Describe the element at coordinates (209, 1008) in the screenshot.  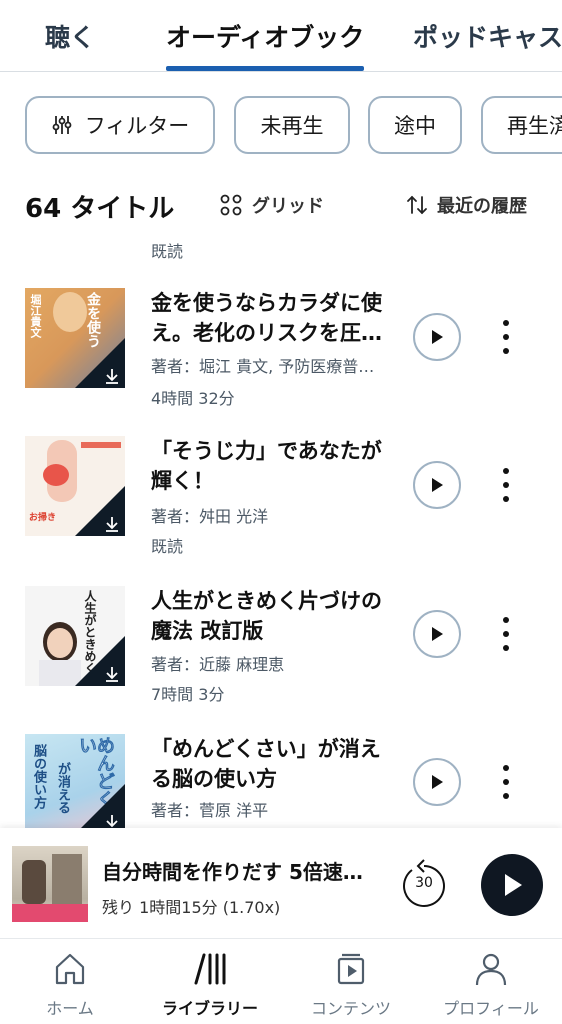
I see `nav-library-label: ライブラリー` at that location.